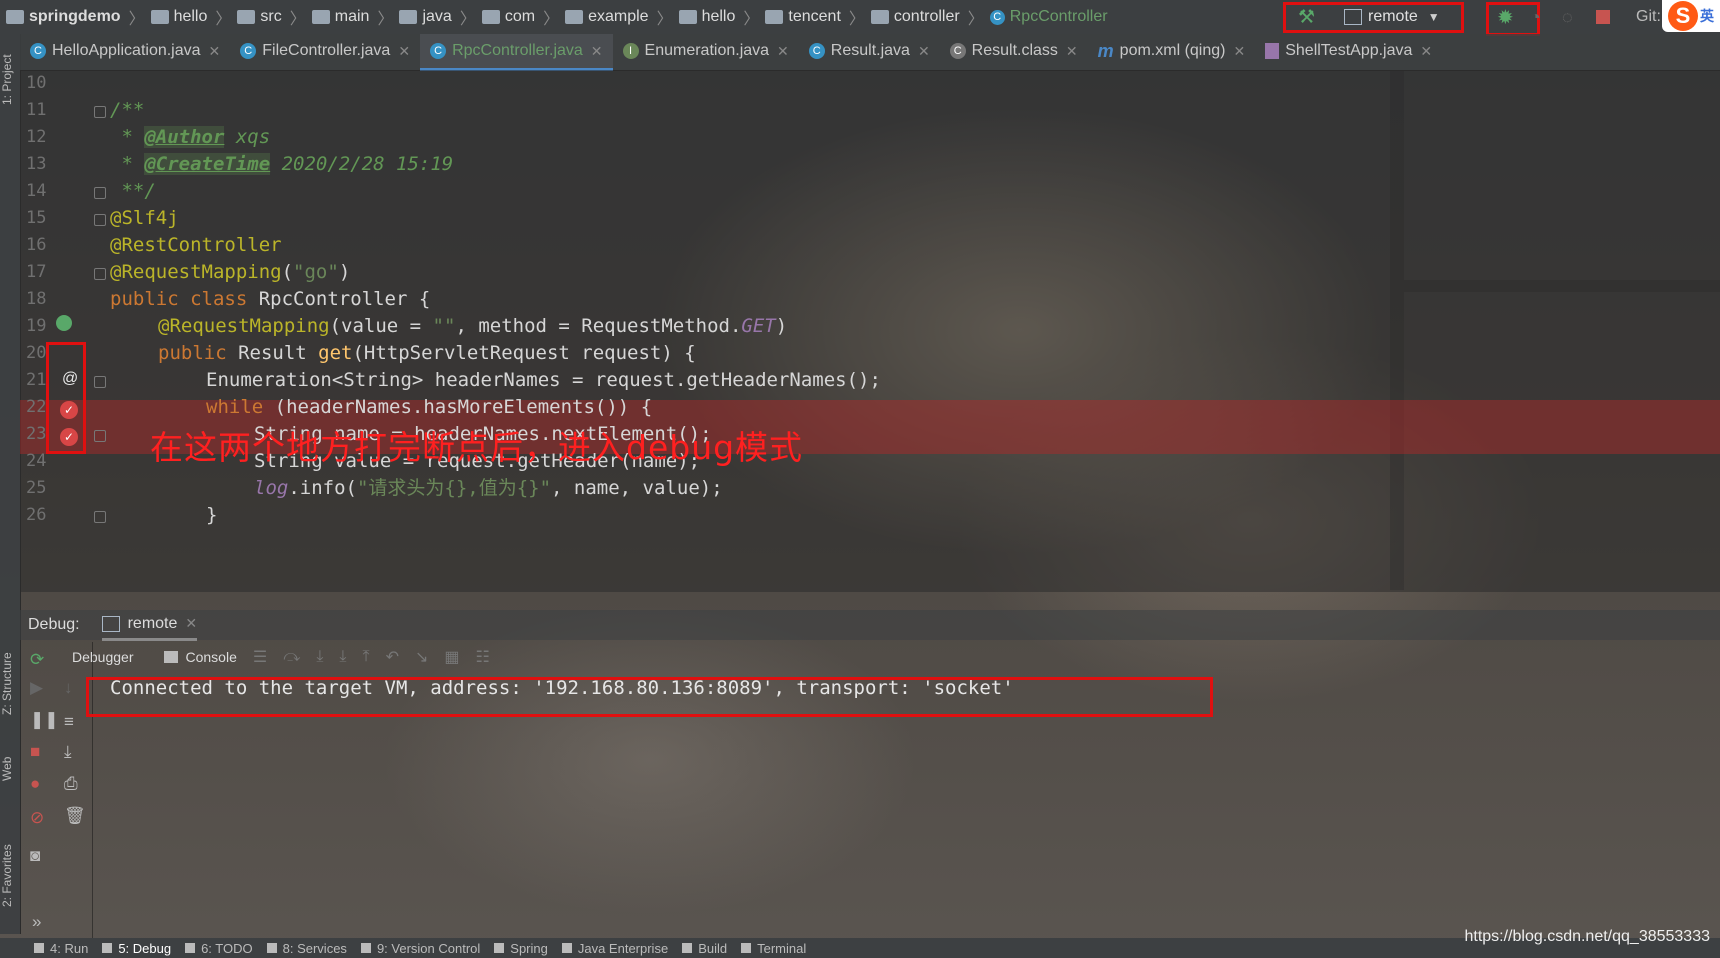 The width and height of the screenshot is (1720, 958). I want to click on favorites-tool-button: 2: Favorites, so click(10, 876).